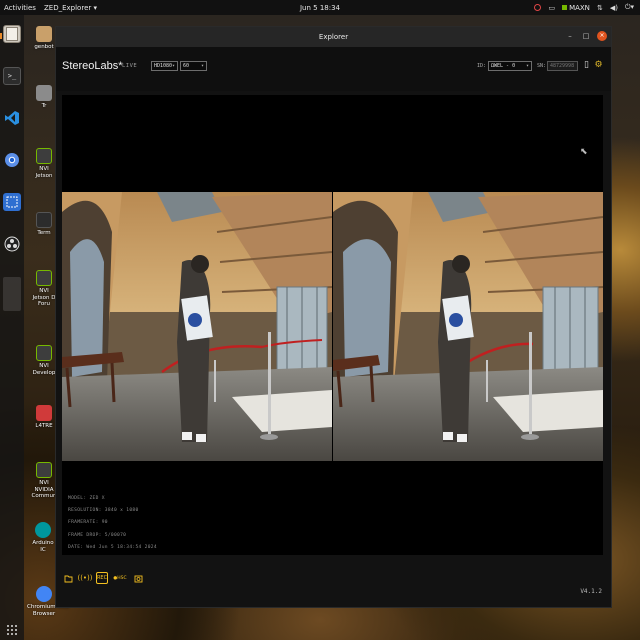 The width and height of the screenshot is (640, 640). What do you see at coordinates (584, 152) in the screenshot?
I see `cursor-icon: ⬉` at bounding box center [584, 152].